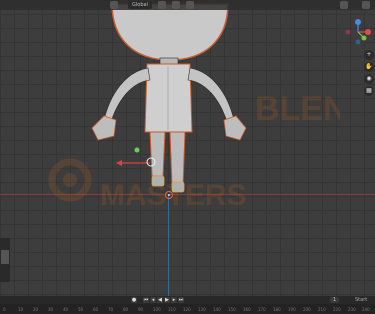 Image resolution: width=375 pixels, height=314 pixels. I want to click on ruler-tick: 110, so click(172, 309).